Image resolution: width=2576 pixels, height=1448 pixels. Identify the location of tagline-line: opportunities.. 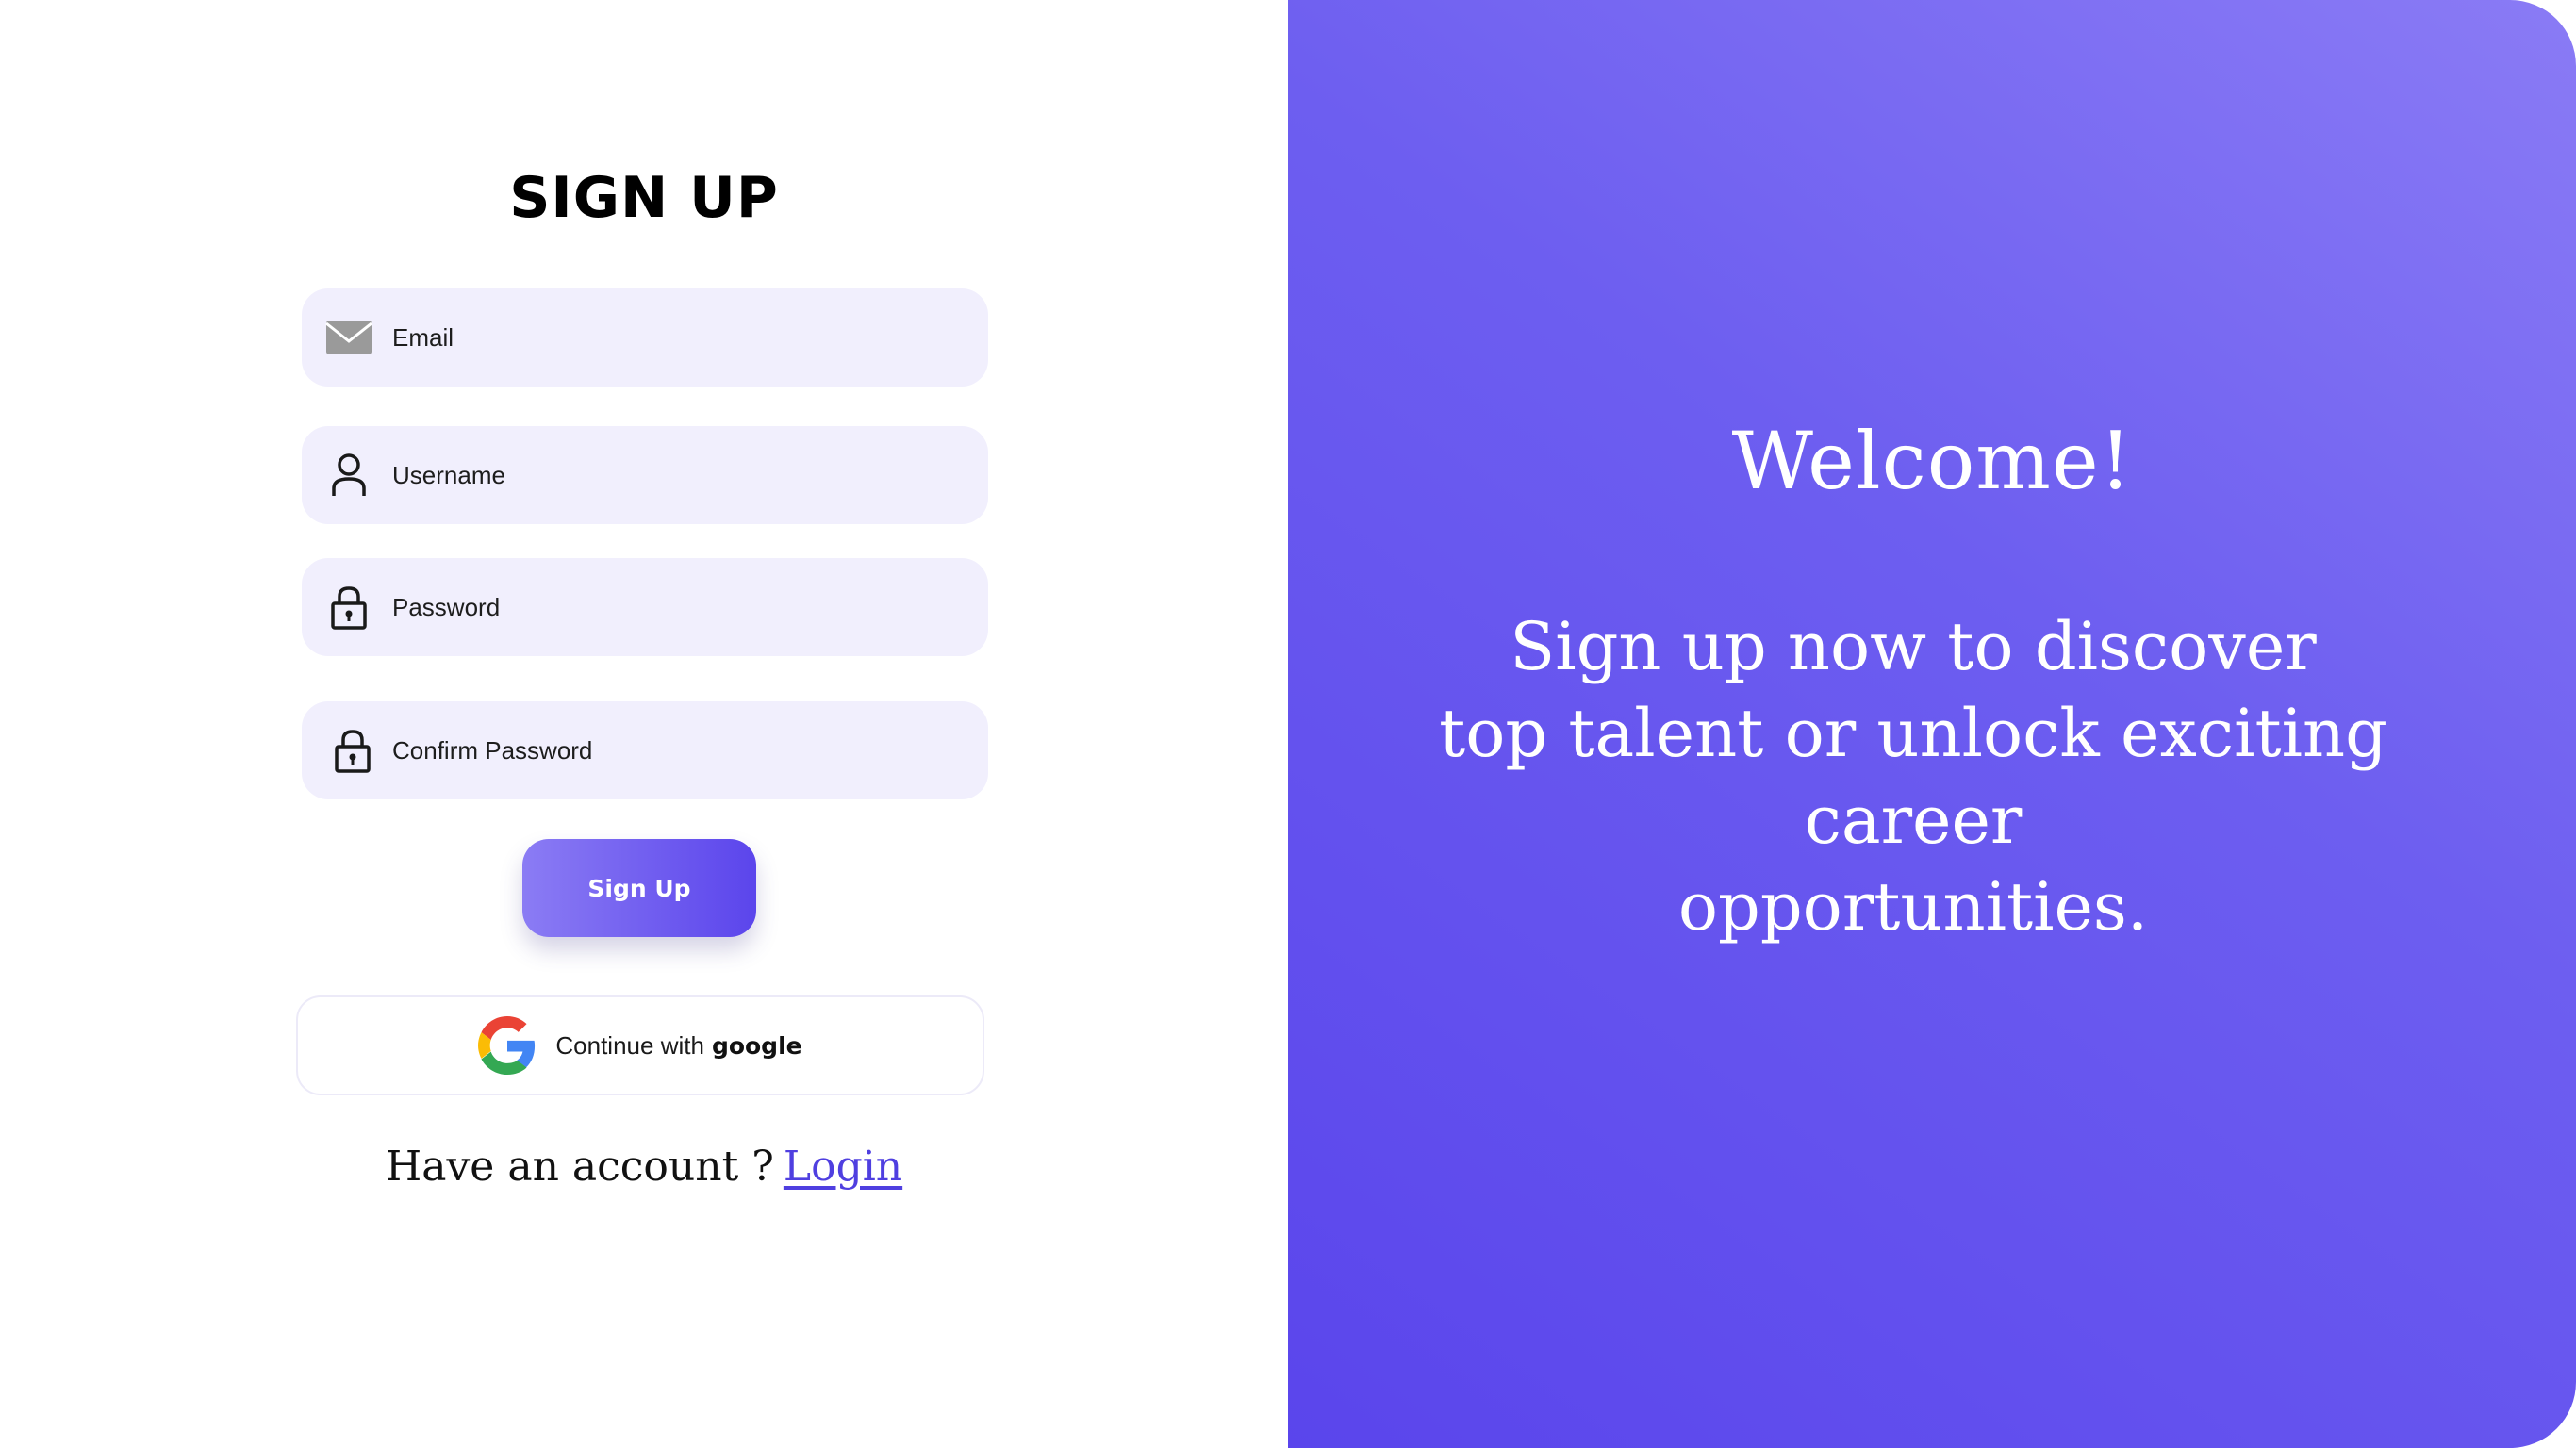
(1913, 907).